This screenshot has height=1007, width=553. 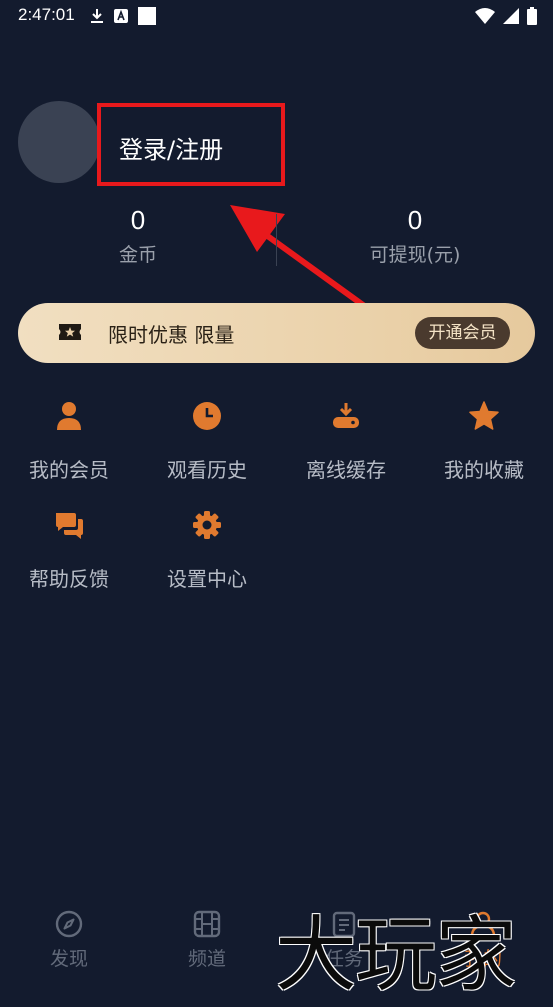 I want to click on offline-cache-item: 离线缓存, so click(x=346, y=439).